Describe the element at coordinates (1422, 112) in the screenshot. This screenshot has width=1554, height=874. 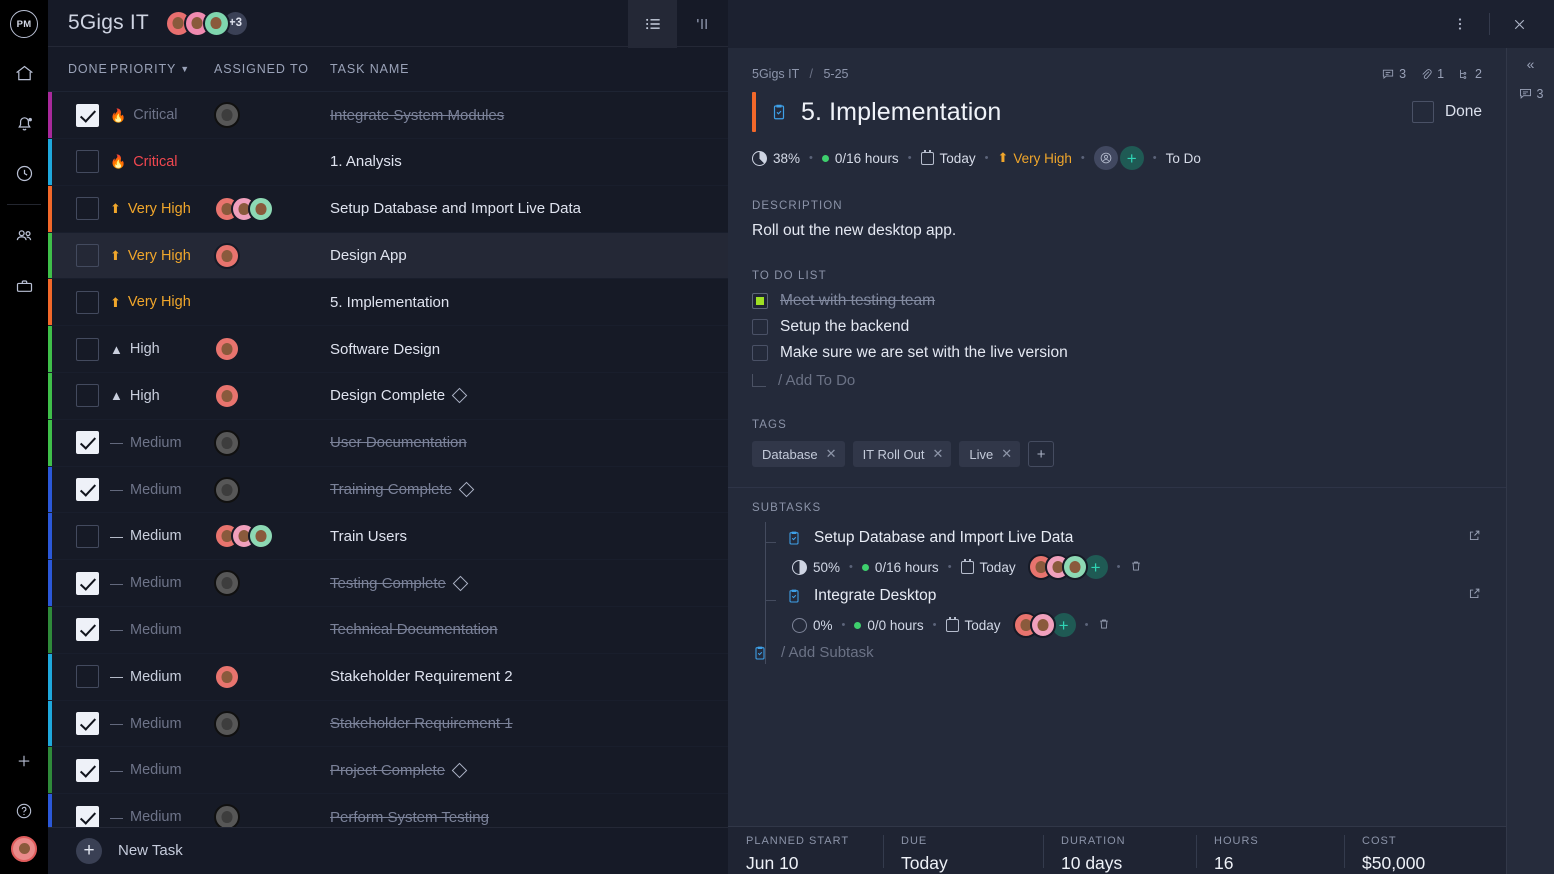
I see `done-checkbox` at that location.